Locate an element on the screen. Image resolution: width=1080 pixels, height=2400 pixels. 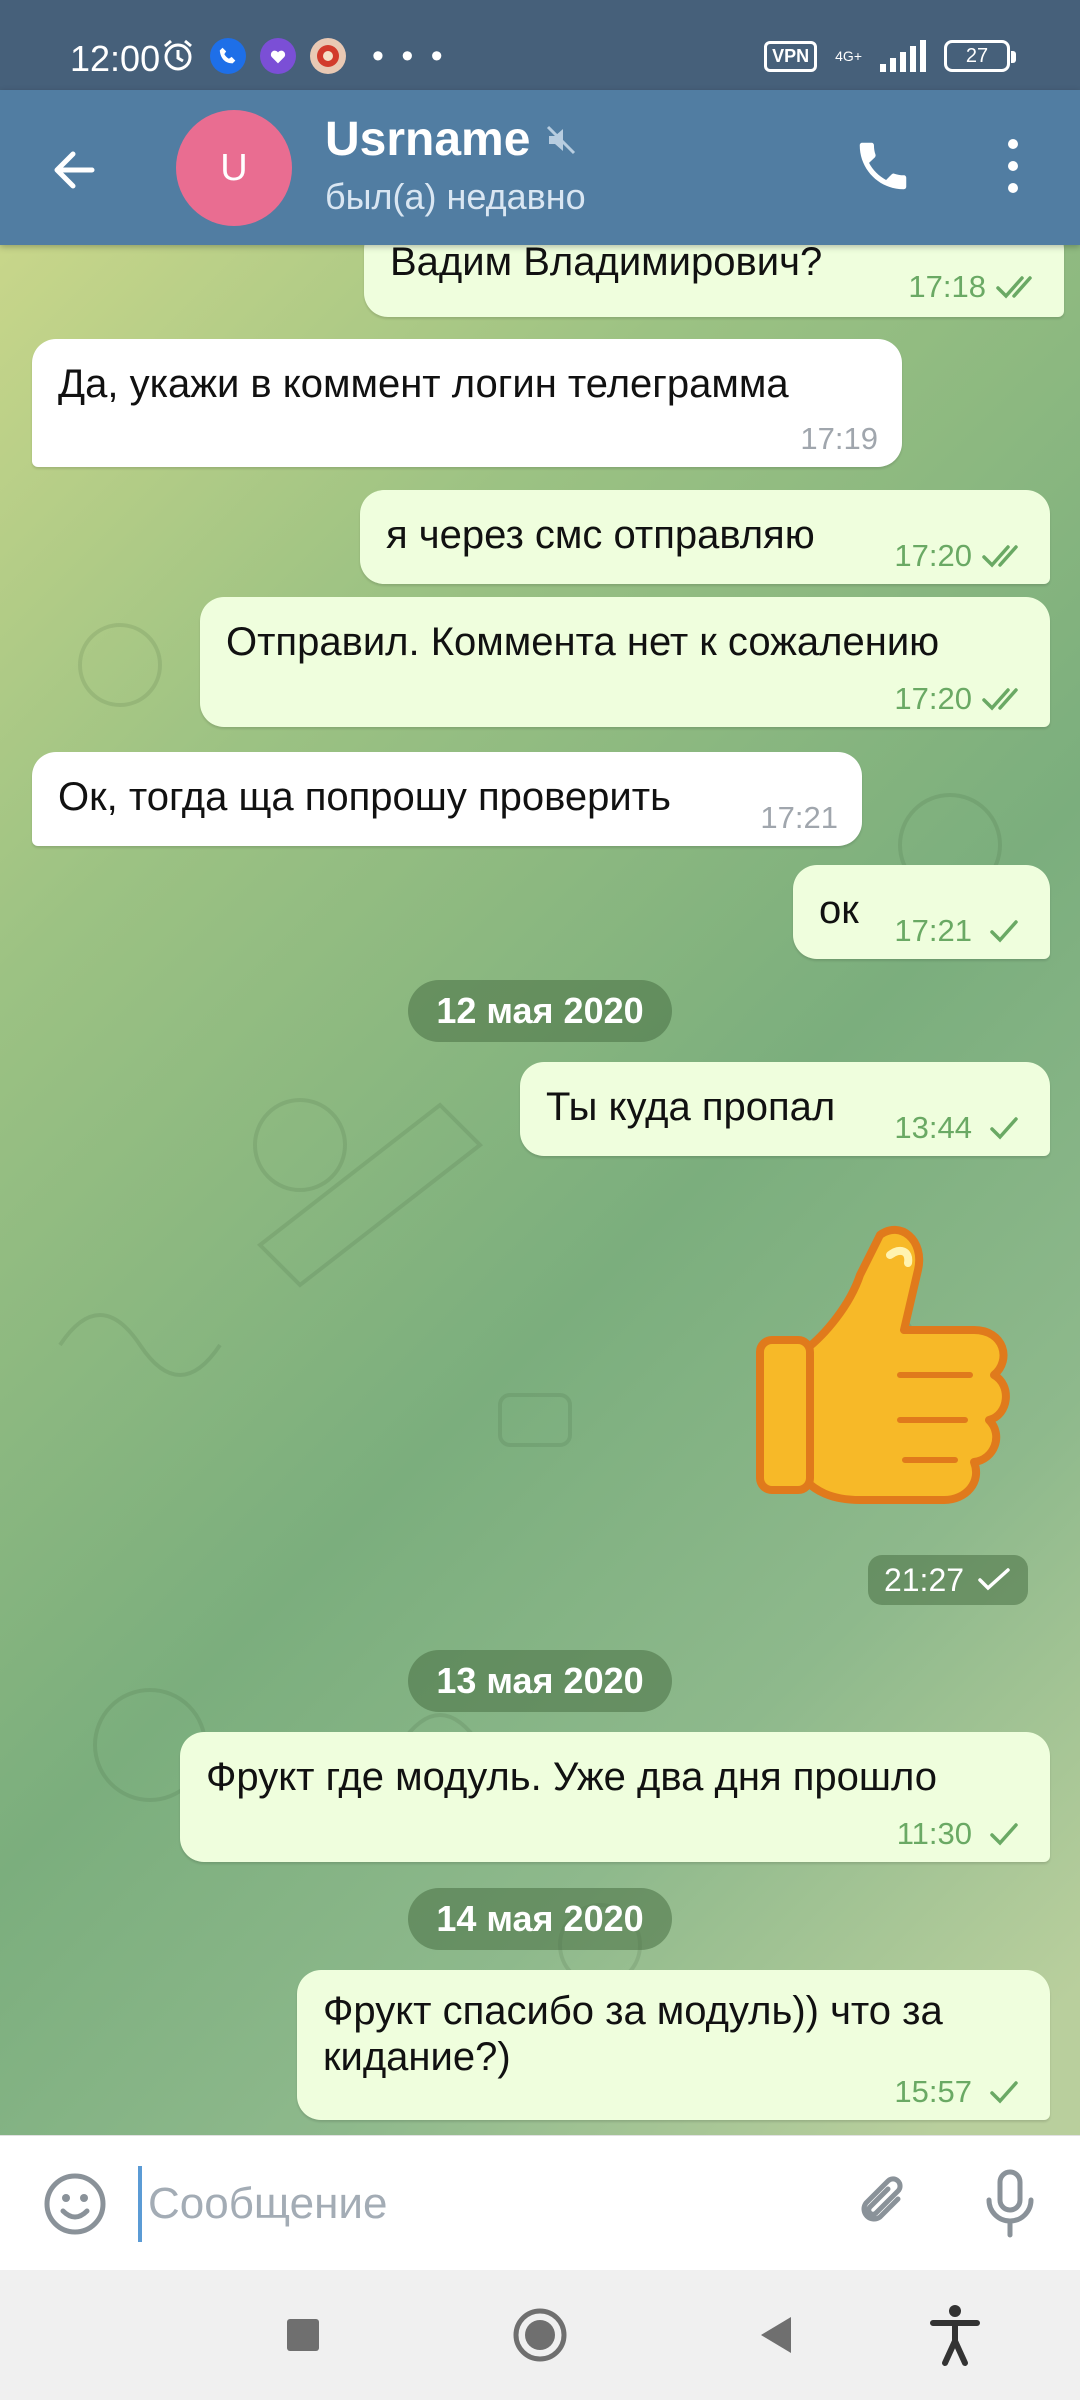
message-incoming: Ок, тогда ща попрошу проверить 17:21 is located at coordinates (447, 799).